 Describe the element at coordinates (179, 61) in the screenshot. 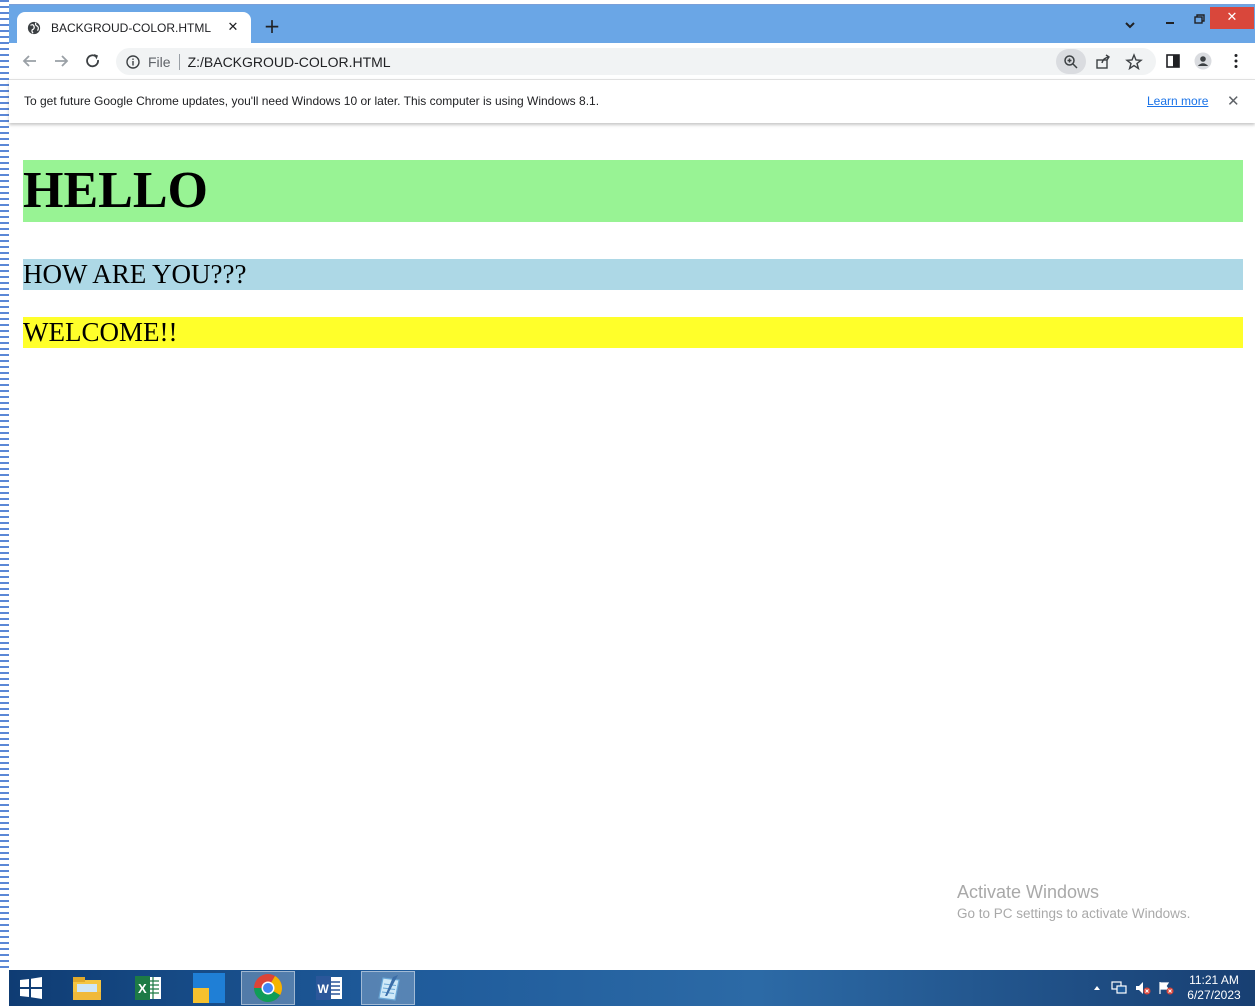

I see `url-separator` at that location.